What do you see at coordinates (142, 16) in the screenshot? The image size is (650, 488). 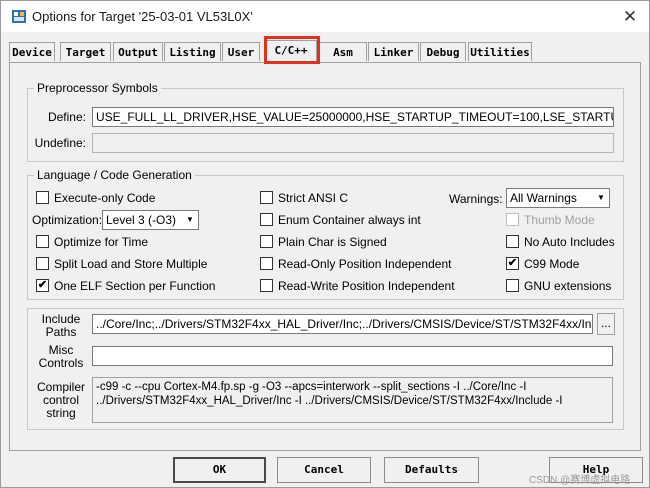 I see `window-title: Options for Target '25-03-01 VL53L0X'` at bounding box center [142, 16].